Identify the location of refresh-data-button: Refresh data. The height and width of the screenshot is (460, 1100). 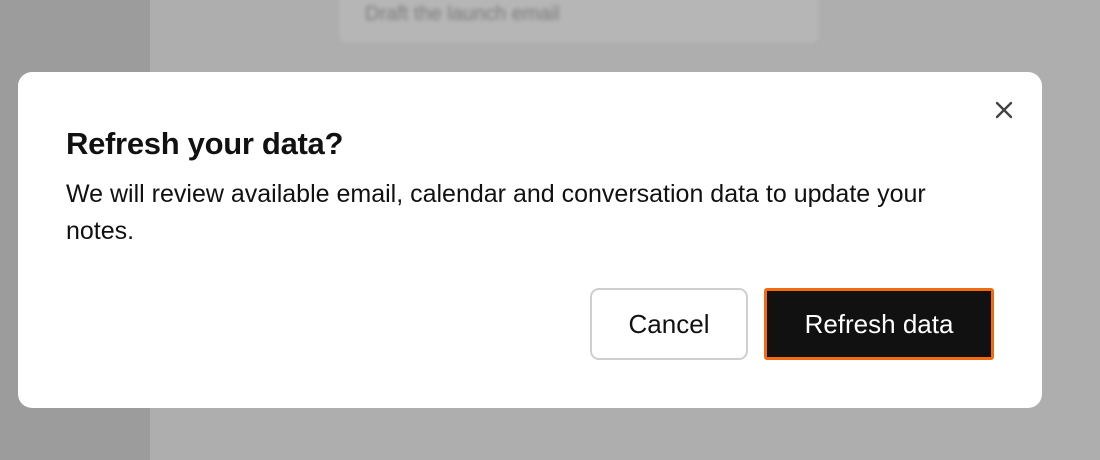
(879, 324).